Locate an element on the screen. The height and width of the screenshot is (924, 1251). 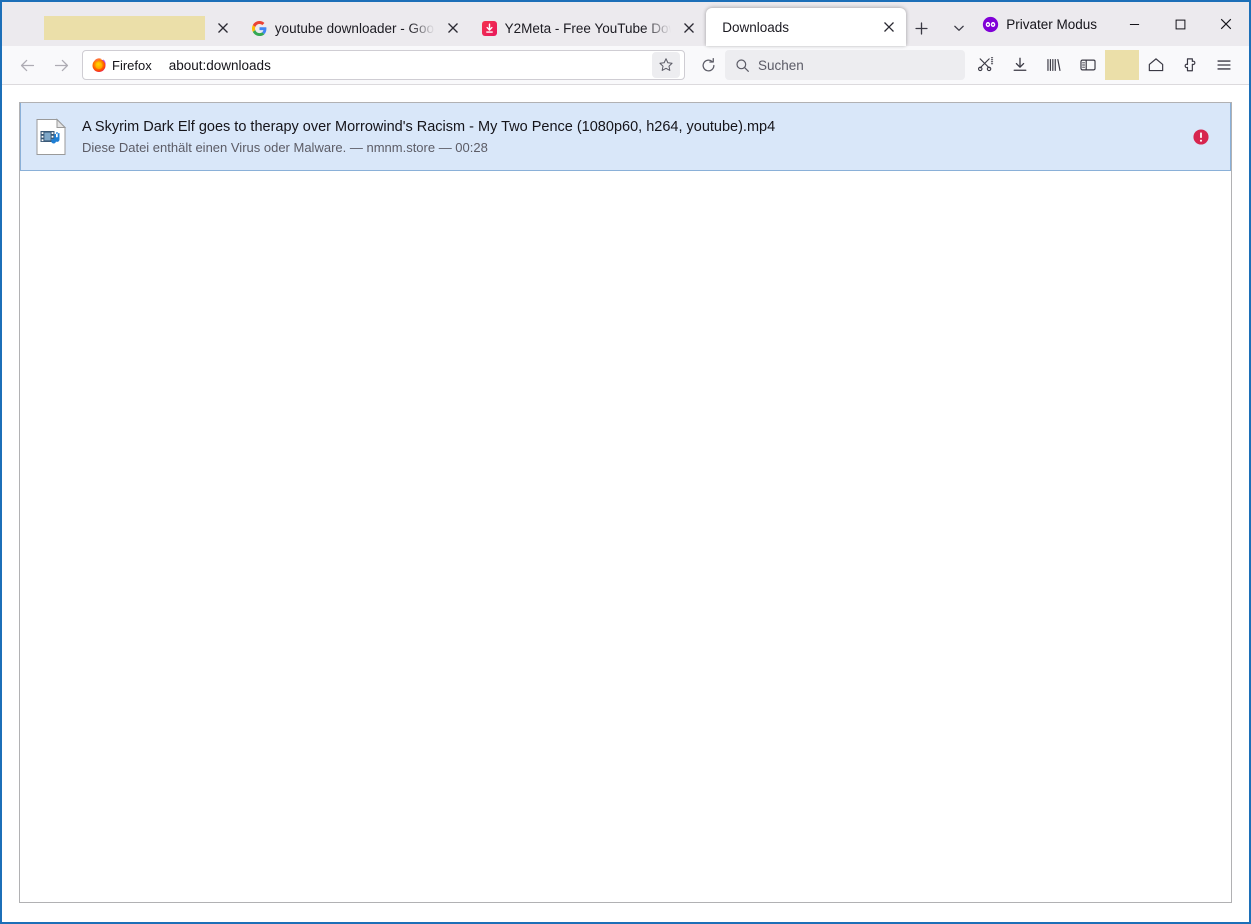
search-input-placeholder: Suchen is located at coordinates (781, 65).